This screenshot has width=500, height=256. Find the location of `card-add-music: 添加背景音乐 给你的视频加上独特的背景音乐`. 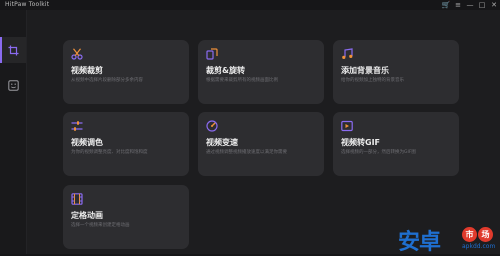

card-add-music: 添加背景音乐 给你的视频加上独特的背景音乐 is located at coordinates (396, 72).